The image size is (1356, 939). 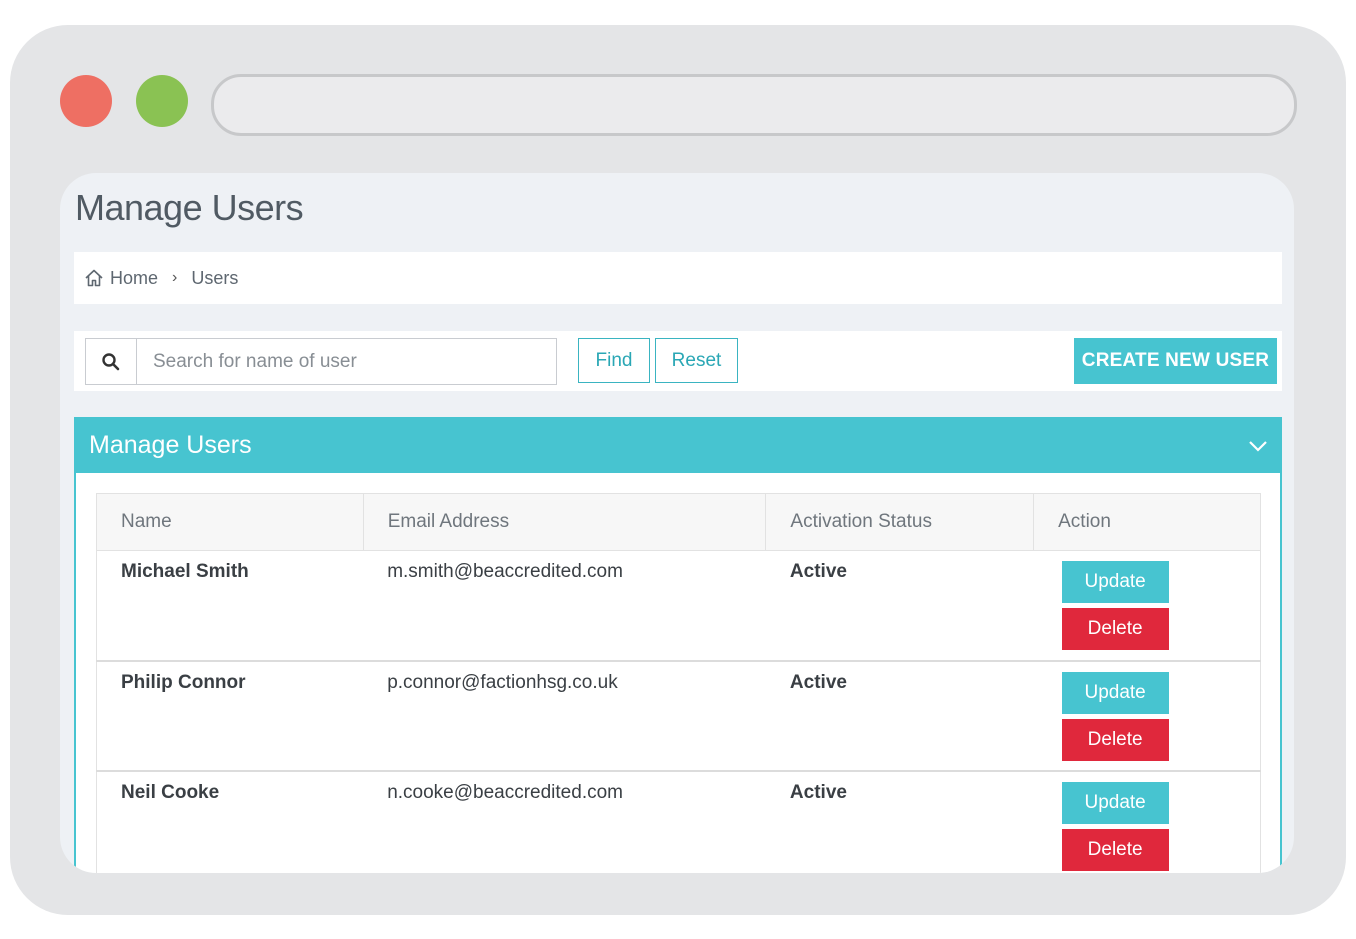 I want to click on window-close-dot, so click(x=86, y=101).